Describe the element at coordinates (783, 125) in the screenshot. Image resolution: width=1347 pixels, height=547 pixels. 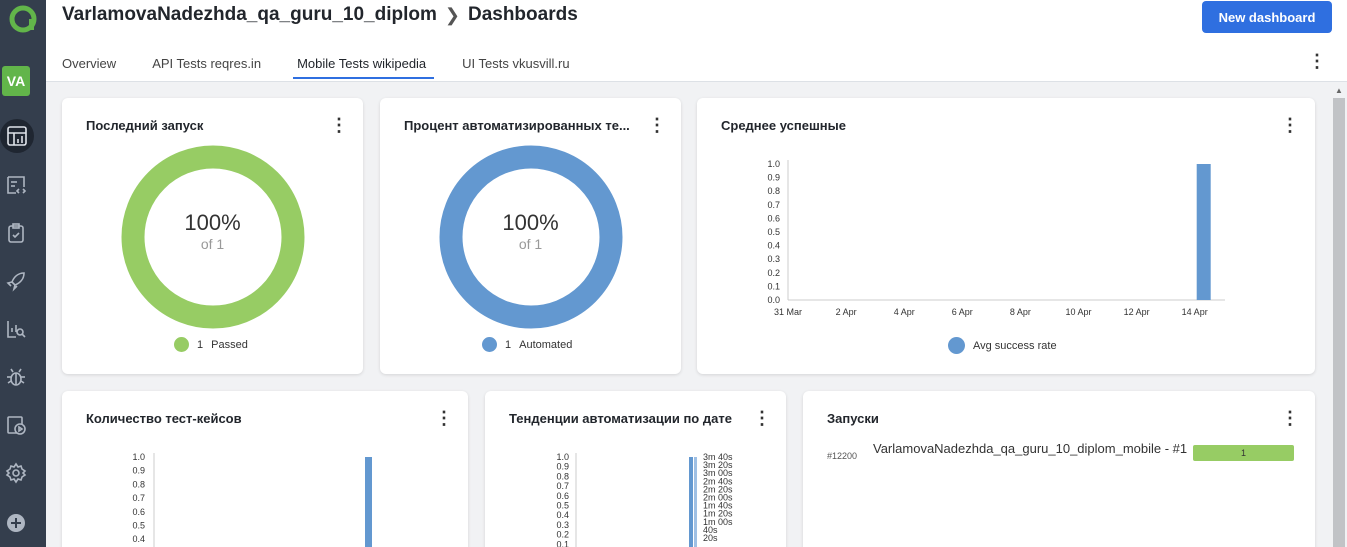
I see `widget-title: Среднее успешные` at that location.